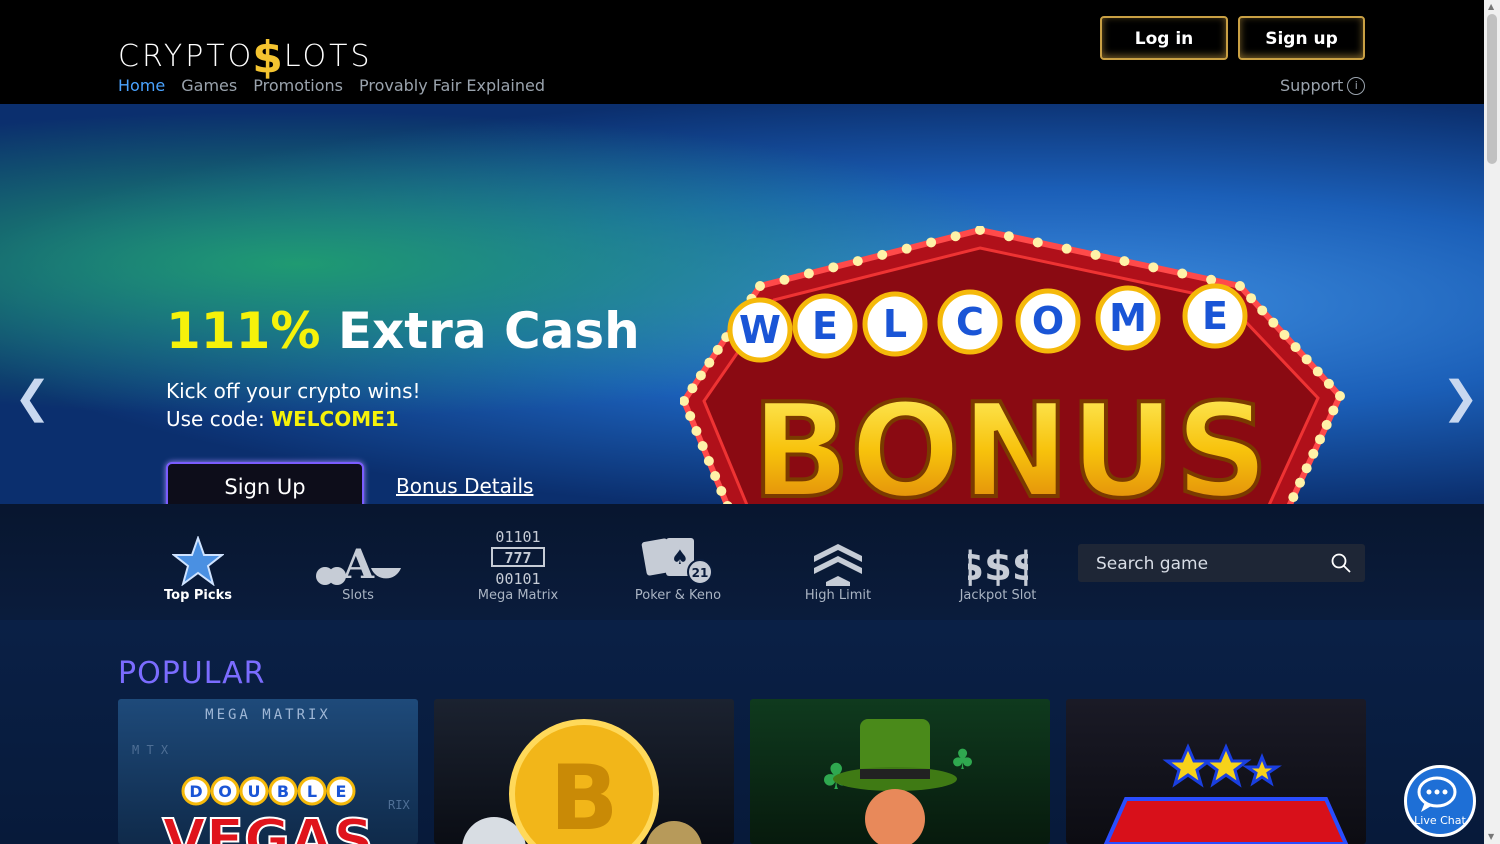 The width and height of the screenshot is (1500, 844). Describe the element at coordinates (1356, 85) in the screenshot. I see `info-icon: i` at that location.